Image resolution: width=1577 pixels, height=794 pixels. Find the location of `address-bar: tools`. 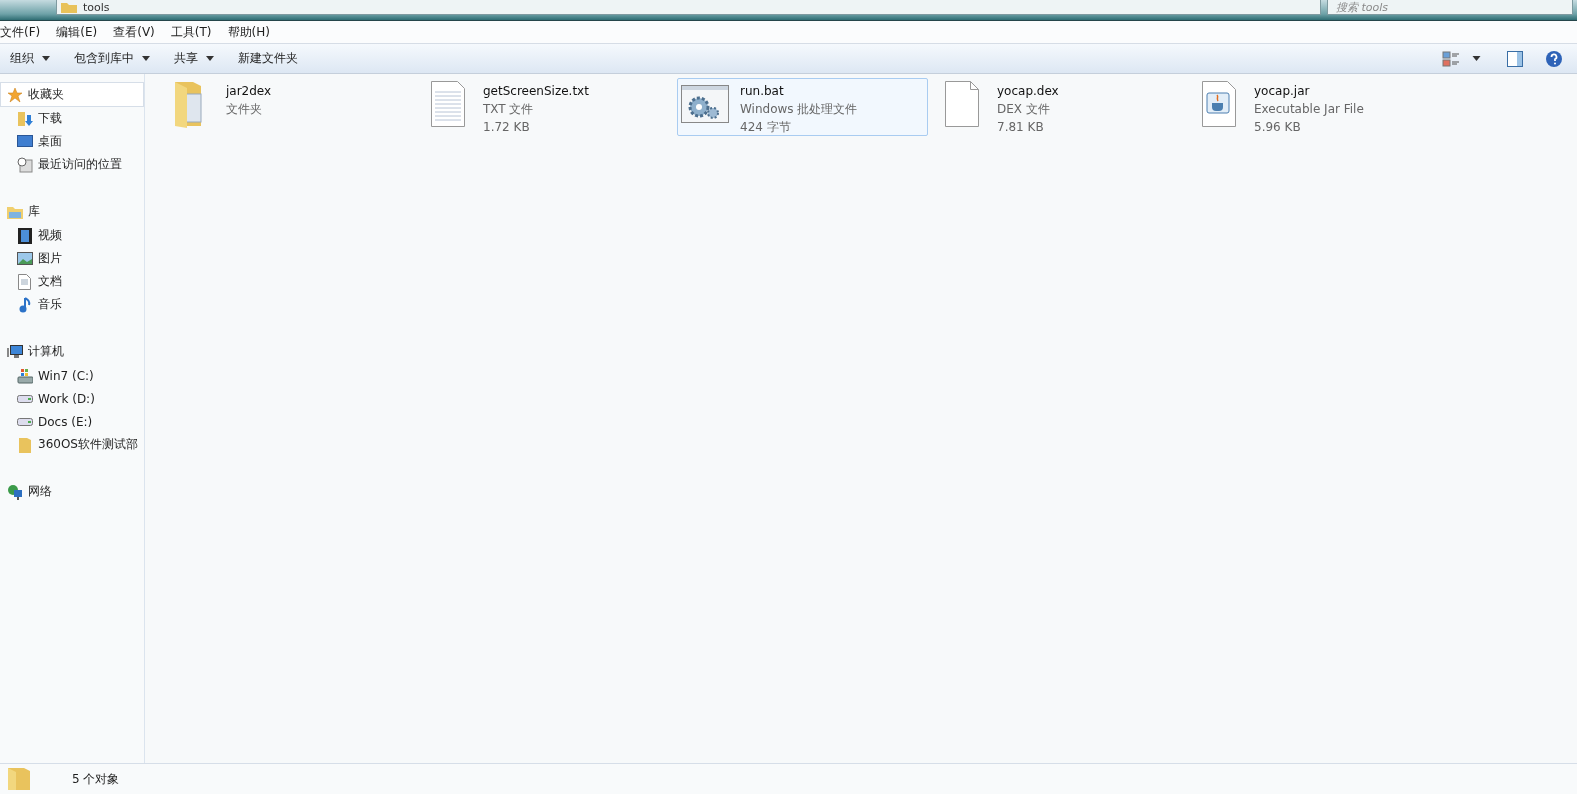

address-bar: tools is located at coordinates (688, 7).